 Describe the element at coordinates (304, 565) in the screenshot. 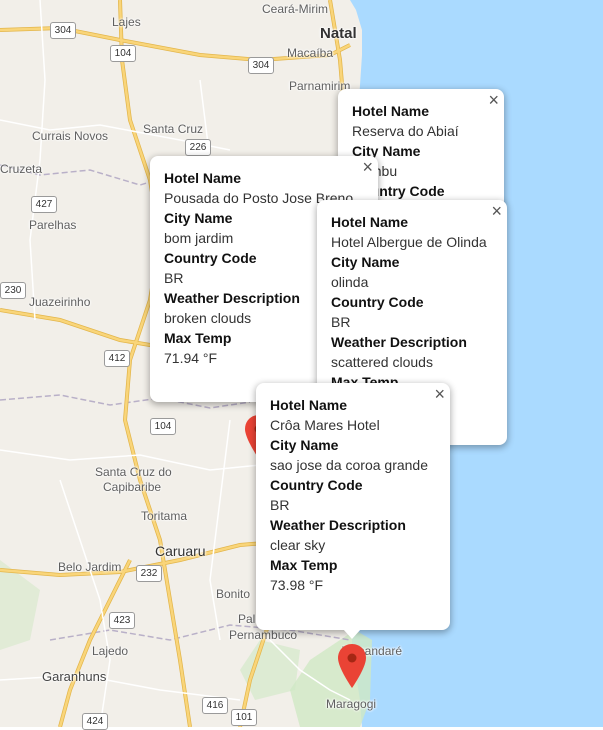

I see `max-temp-label: Max Temp` at that location.